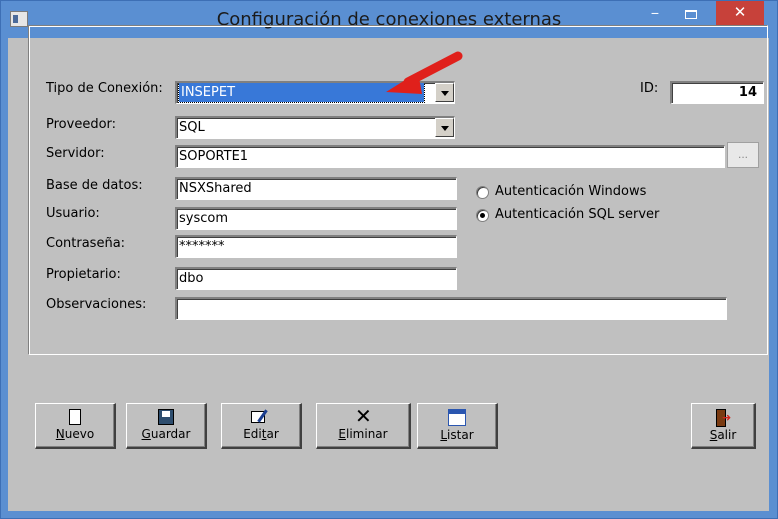 This screenshot has width=778, height=519. I want to click on id-label: ID:, so click(649, 88).